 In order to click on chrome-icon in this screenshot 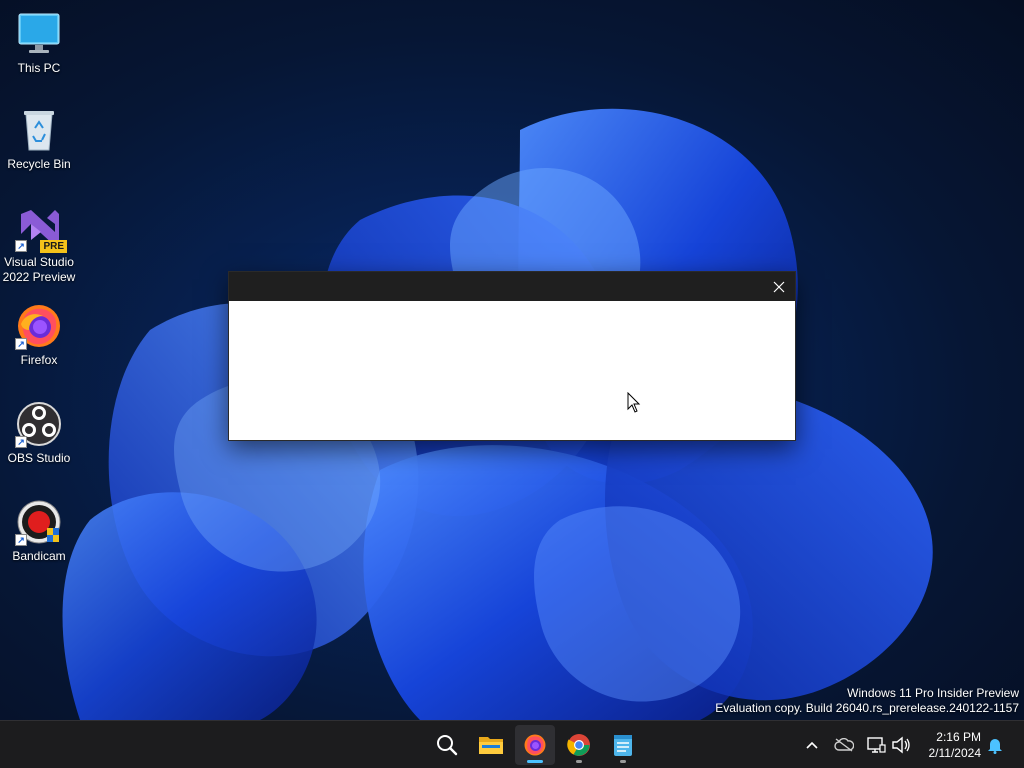, I will do `click(578, 745)`.